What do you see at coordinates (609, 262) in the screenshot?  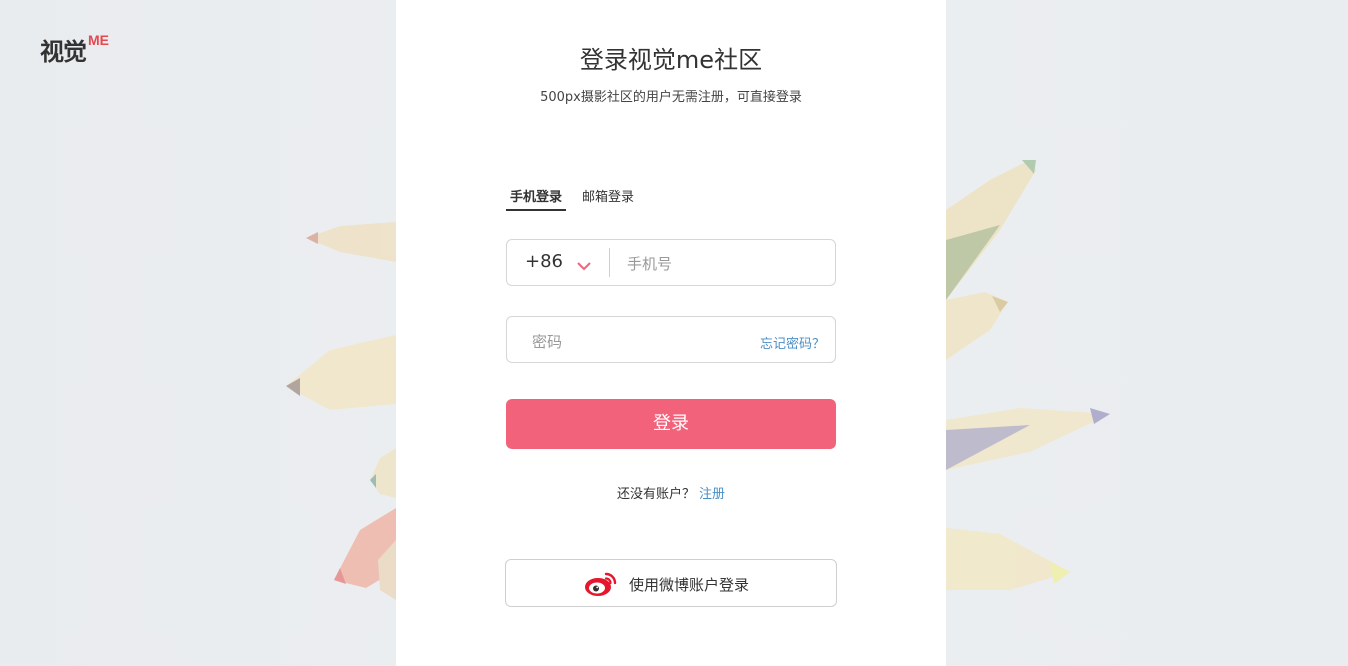 I see `field-divider` at bounding box center [609, 262].